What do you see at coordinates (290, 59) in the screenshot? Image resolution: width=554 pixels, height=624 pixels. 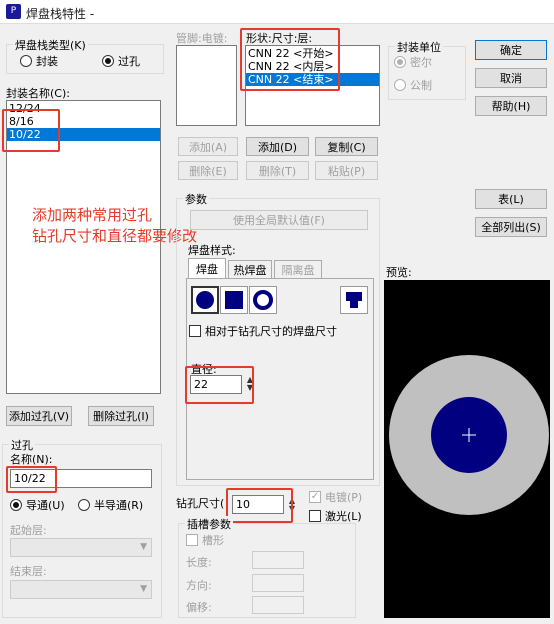 I see `annotation-box-shape-list` at bounding box center [290, 59].